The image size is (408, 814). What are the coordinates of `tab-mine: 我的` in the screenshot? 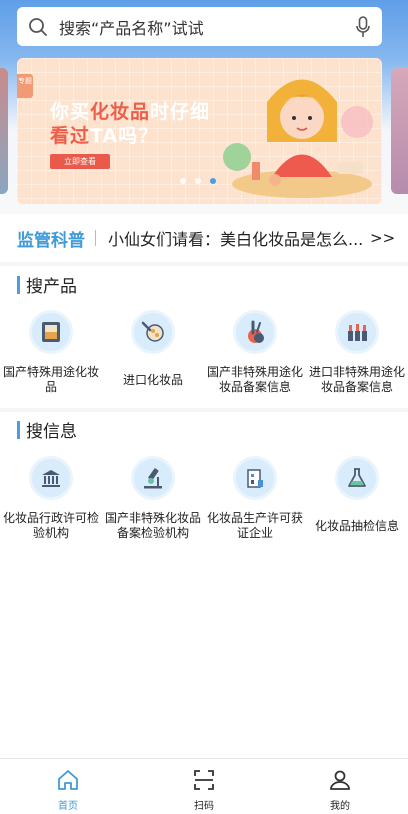 It's located at (340, 786).